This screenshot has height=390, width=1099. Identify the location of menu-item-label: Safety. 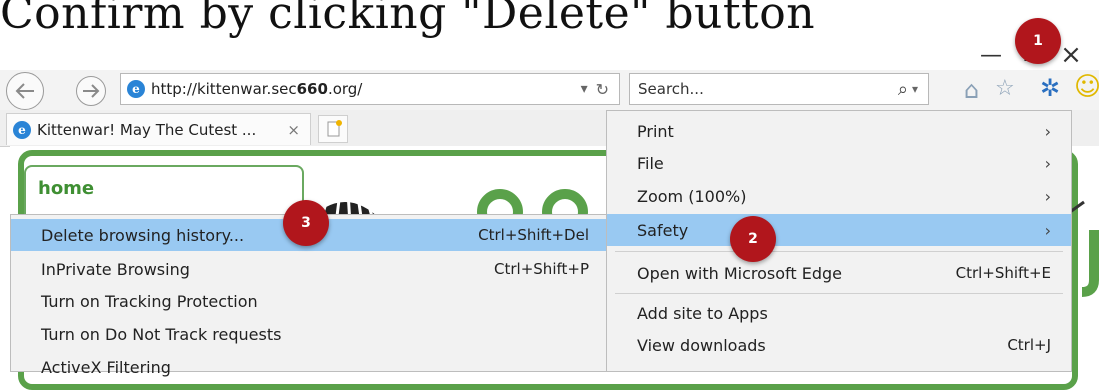
(663, 230).